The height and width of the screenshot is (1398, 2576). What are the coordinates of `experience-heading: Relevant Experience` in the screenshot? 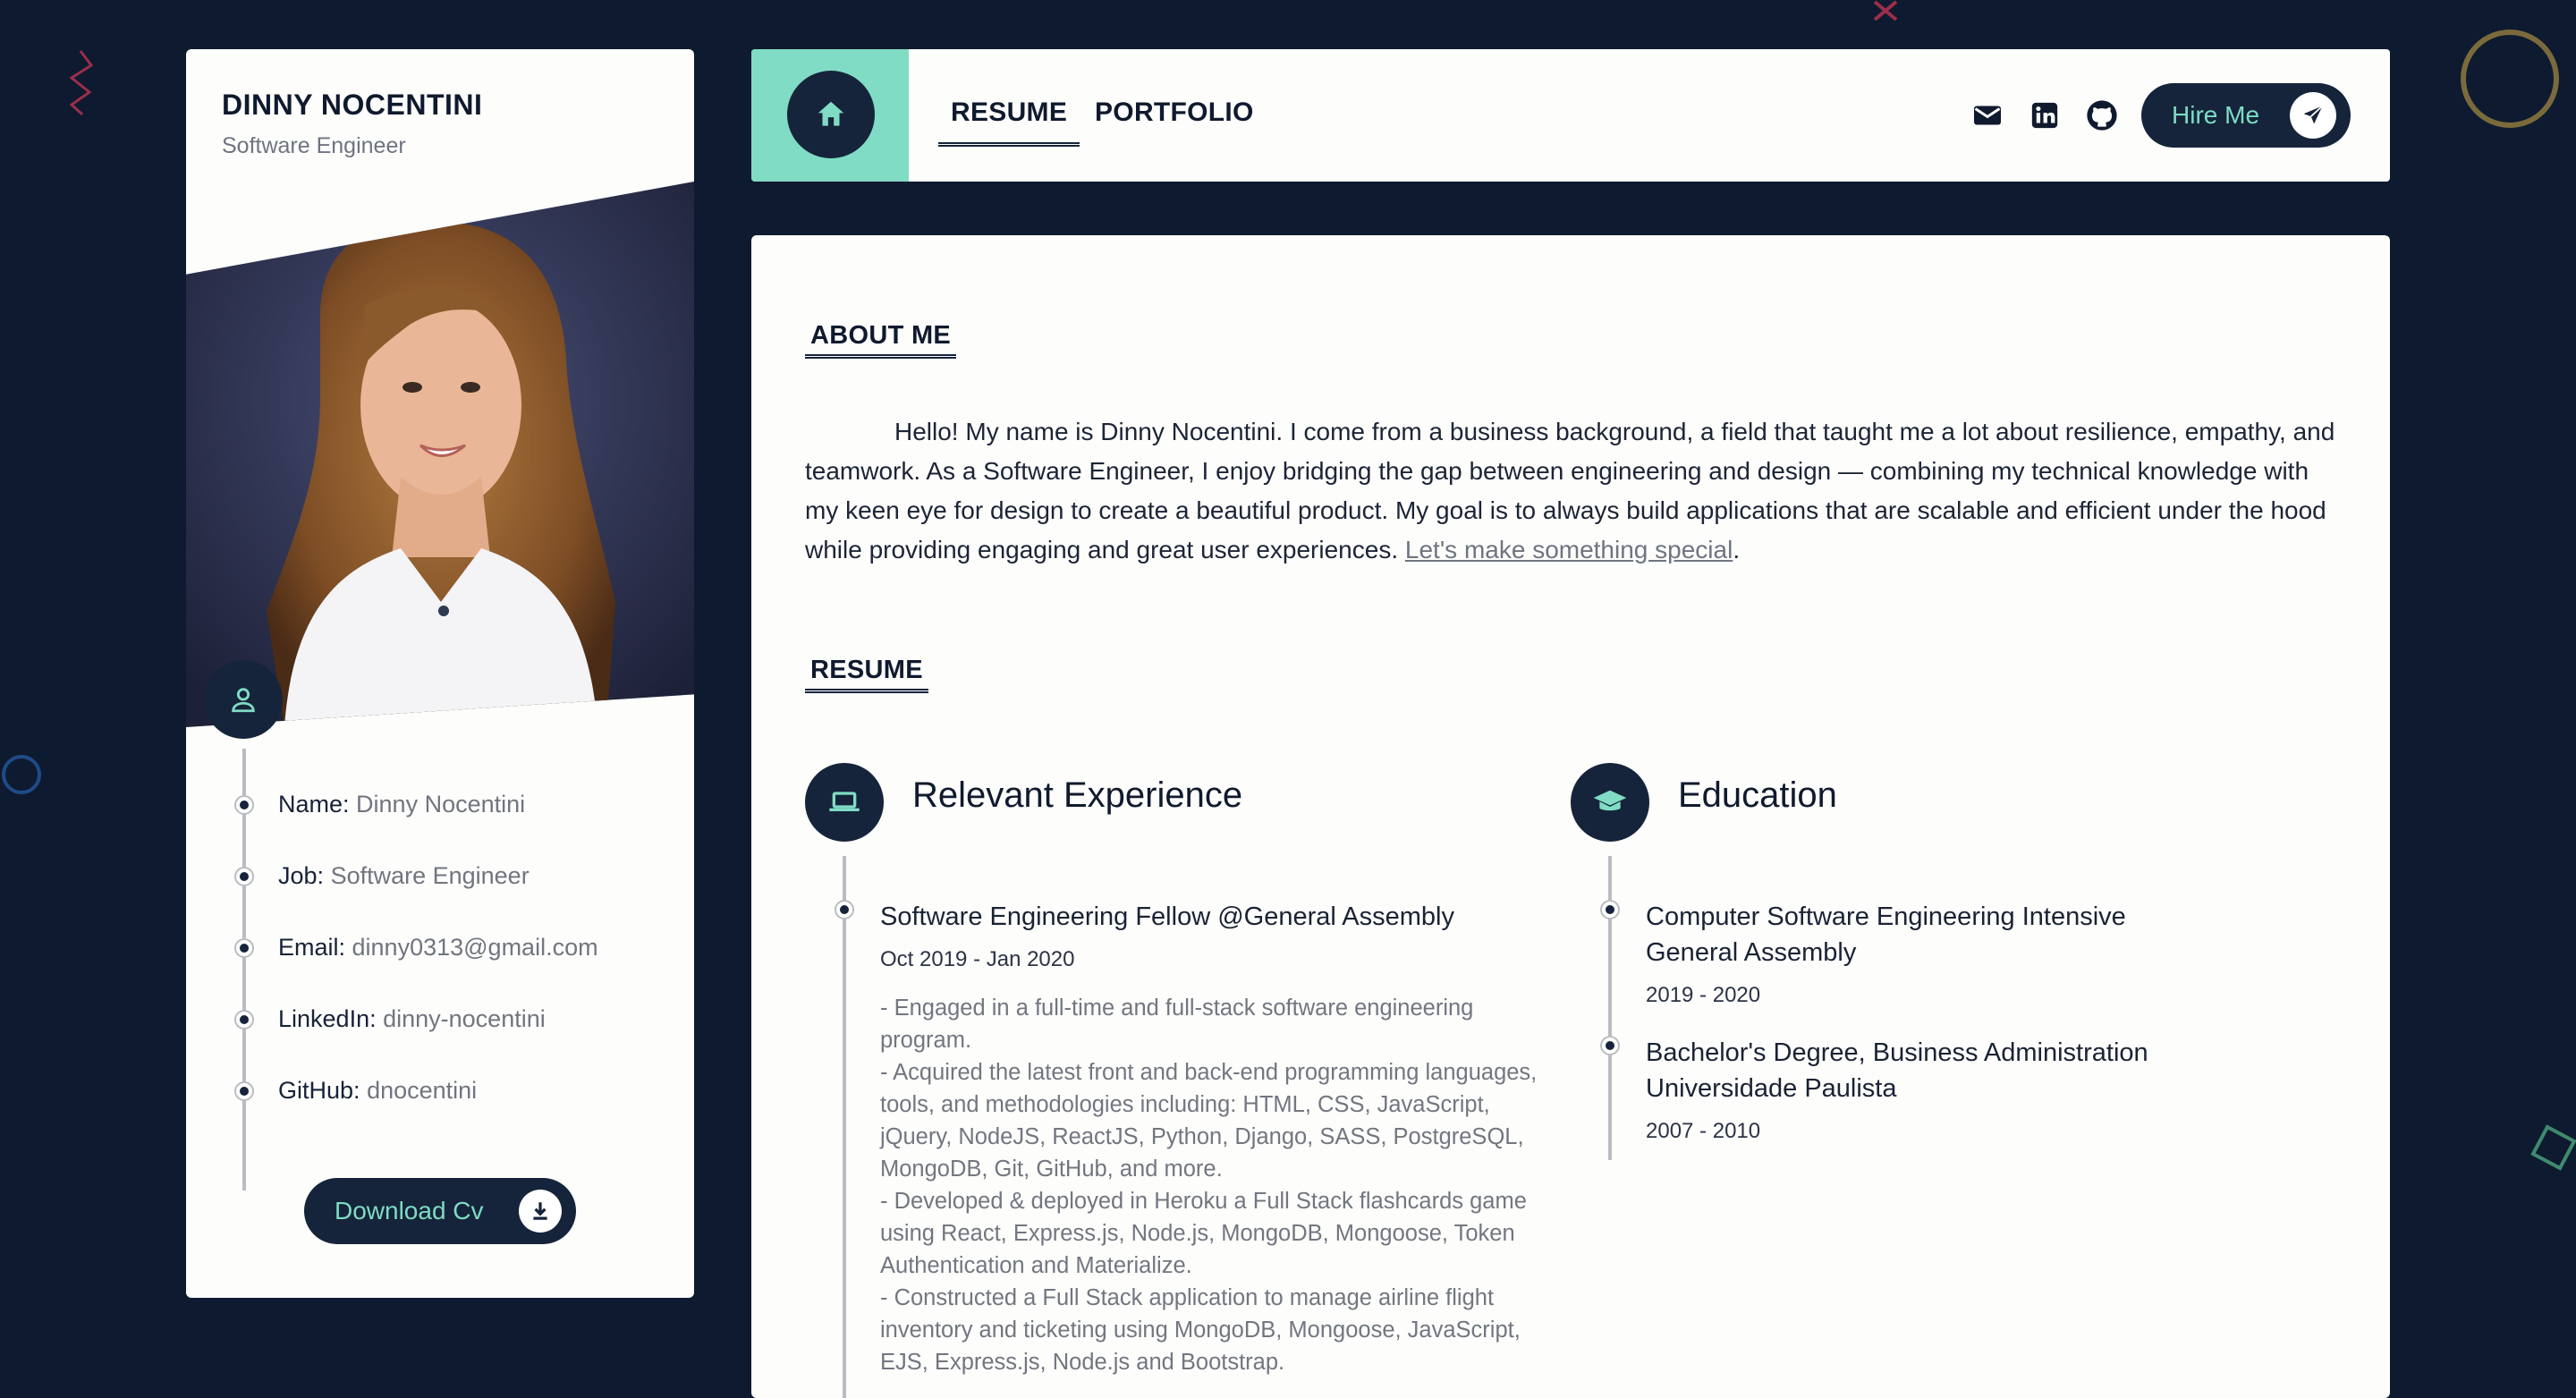 It's located at (1077, 795).